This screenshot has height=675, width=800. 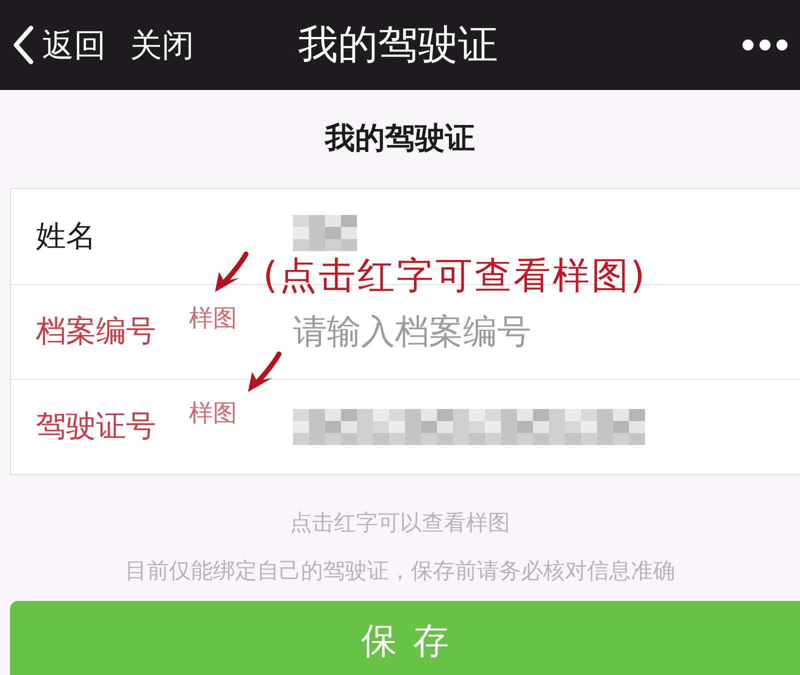 I want to click on save-button: 保存, so click(x=405, y=638).